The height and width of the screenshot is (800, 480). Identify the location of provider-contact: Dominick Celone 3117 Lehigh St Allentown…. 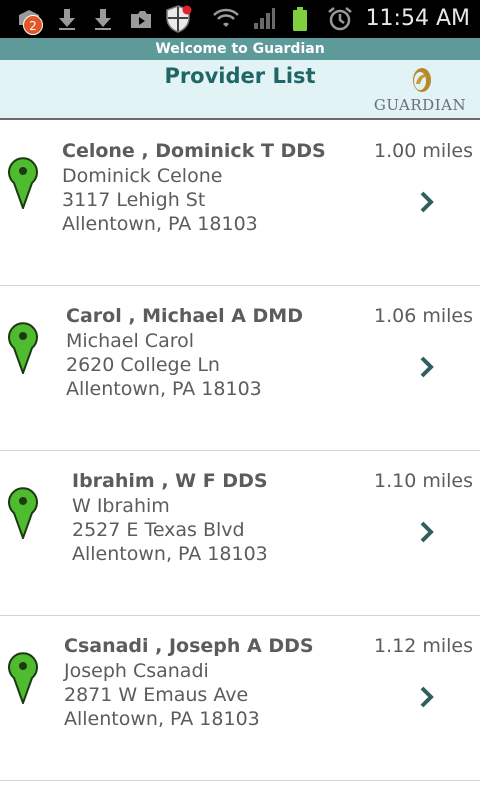
(160, 200).